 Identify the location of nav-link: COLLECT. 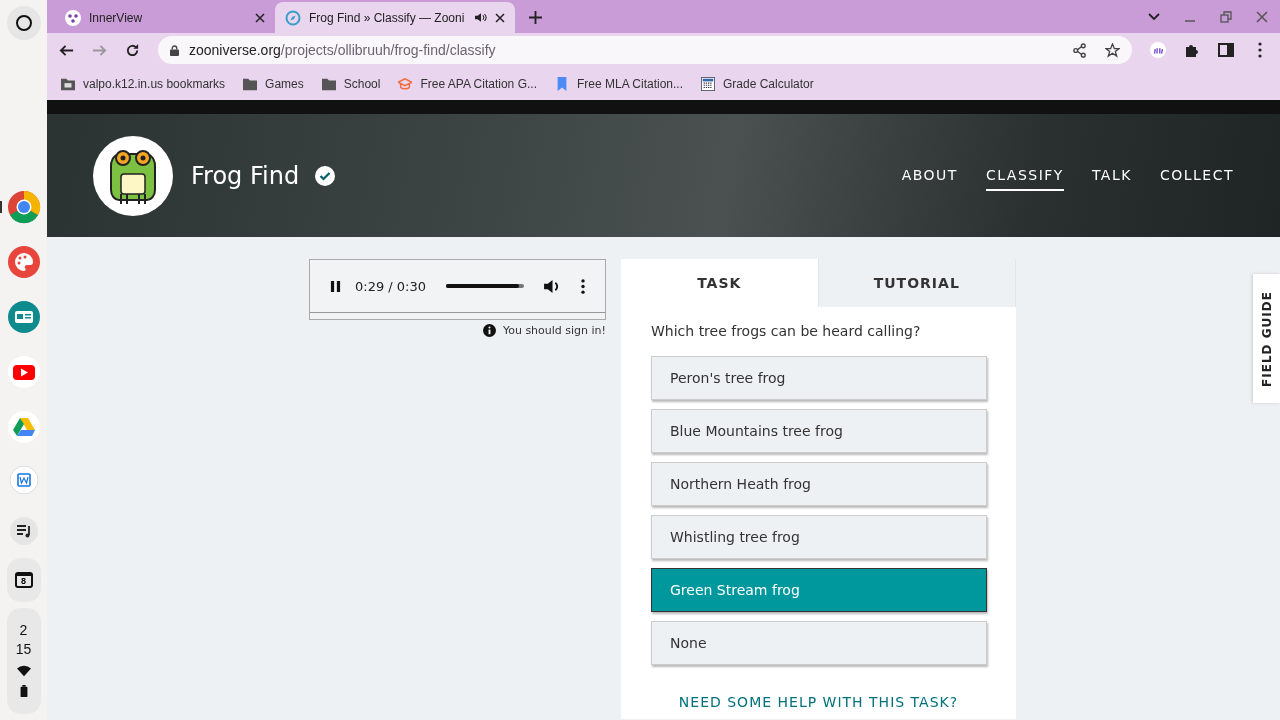
(1196, 175).